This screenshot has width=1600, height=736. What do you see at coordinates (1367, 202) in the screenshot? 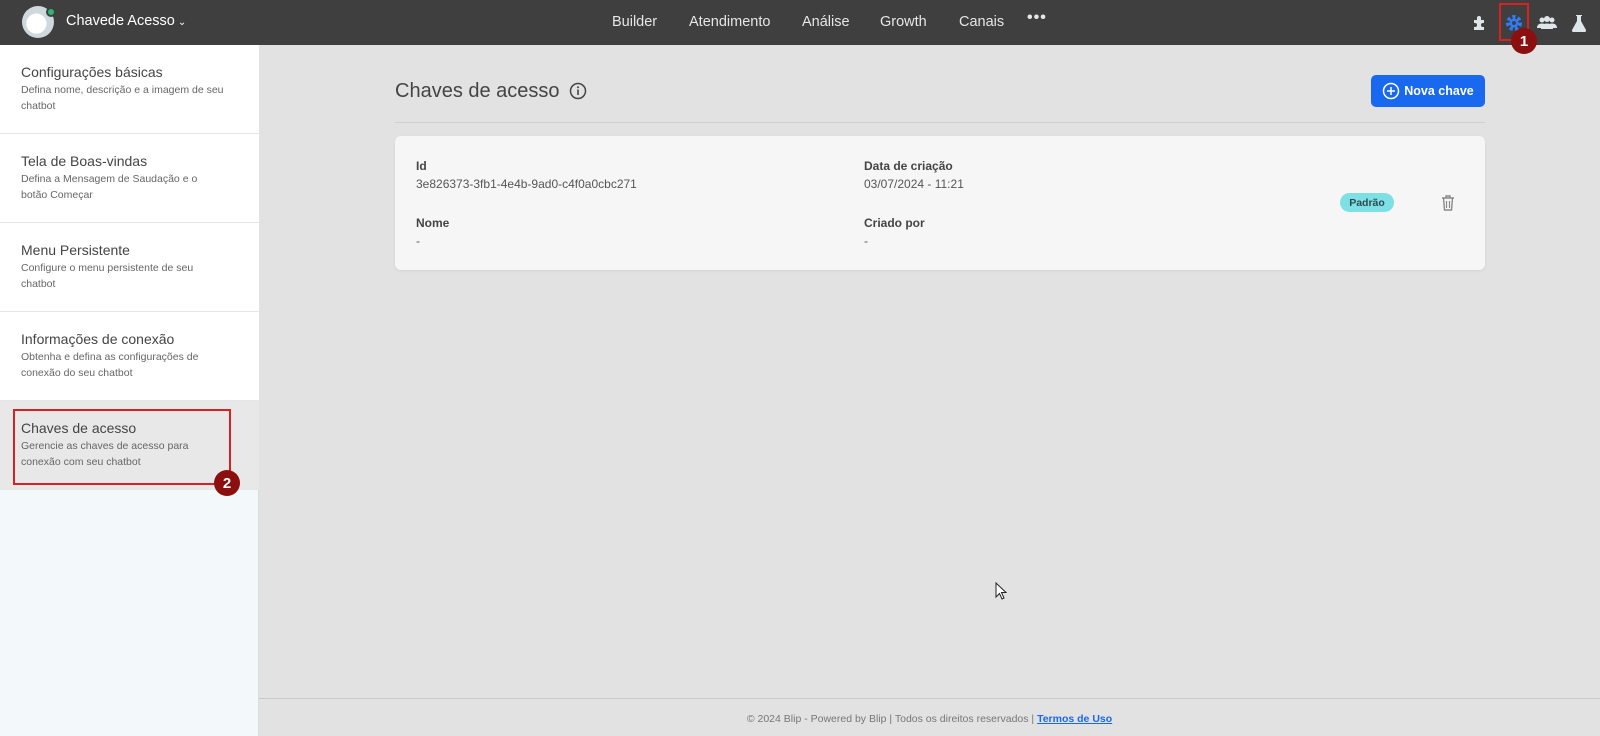
I see `default-badge: Padrão` at bounding box center [1367, 202].